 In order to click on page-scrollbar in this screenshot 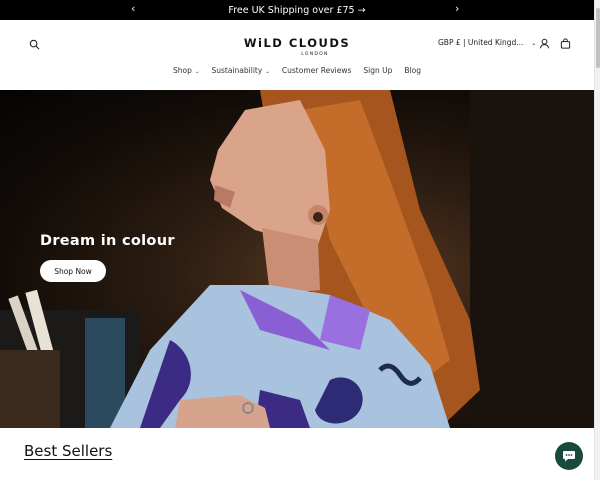, I will do `click(597, 240)`.